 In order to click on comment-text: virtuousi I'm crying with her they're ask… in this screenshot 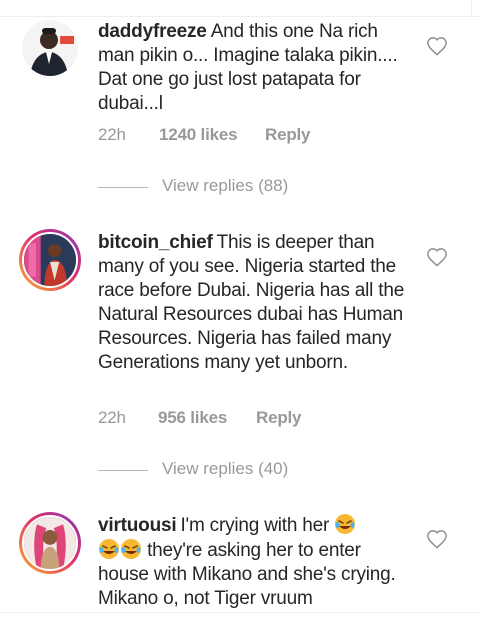, I will do `click(257, 562)`.